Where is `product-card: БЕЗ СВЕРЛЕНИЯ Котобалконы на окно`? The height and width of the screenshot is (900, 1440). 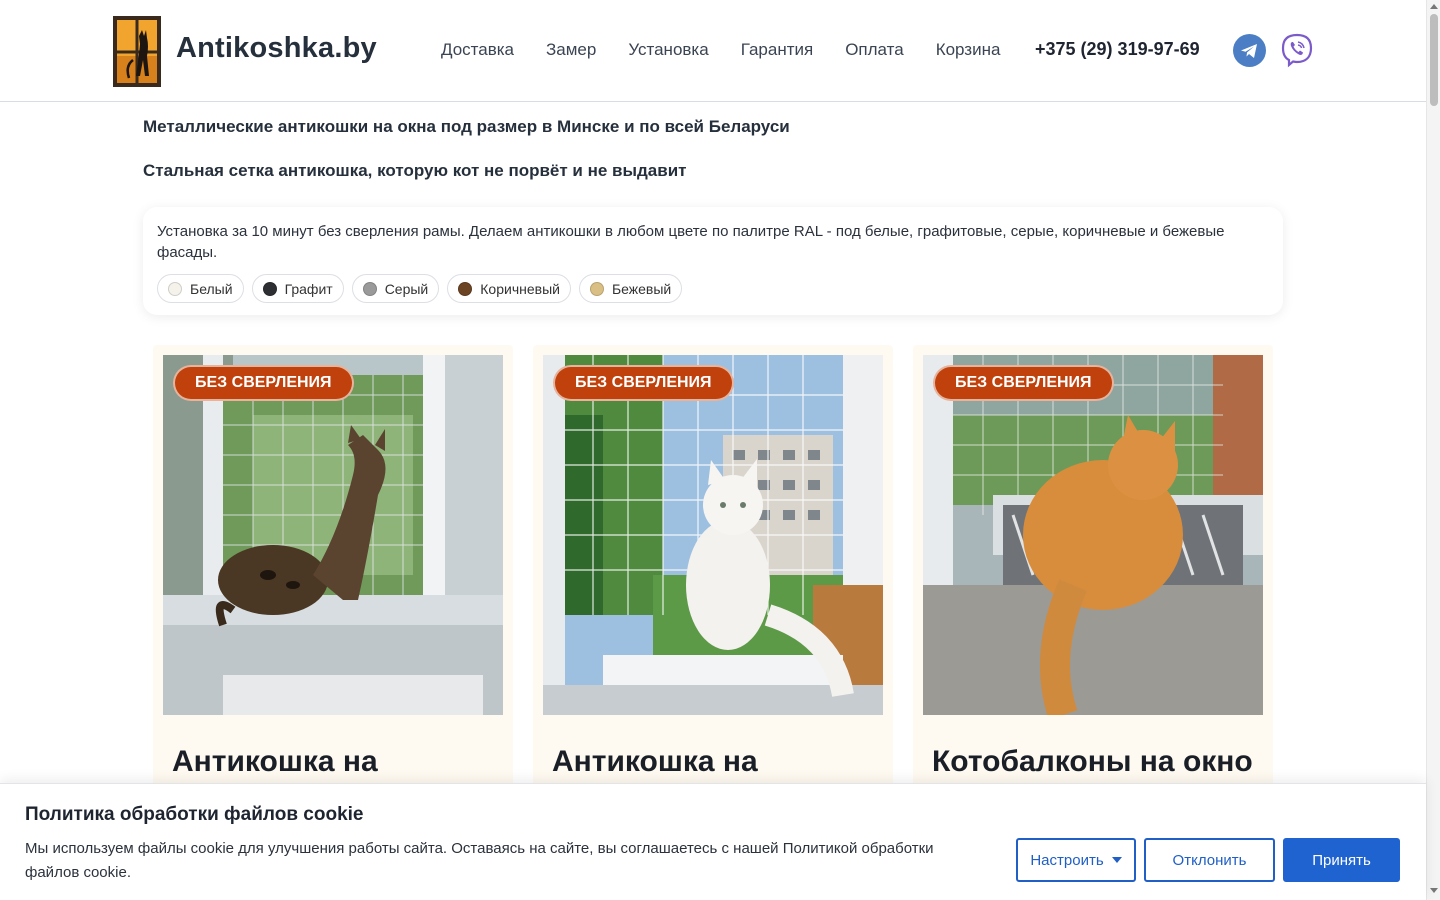
product-card: БЕЗ СВЕРЛЕНИЯ Котобалконы на окно is located at coordinates (1093, 575).